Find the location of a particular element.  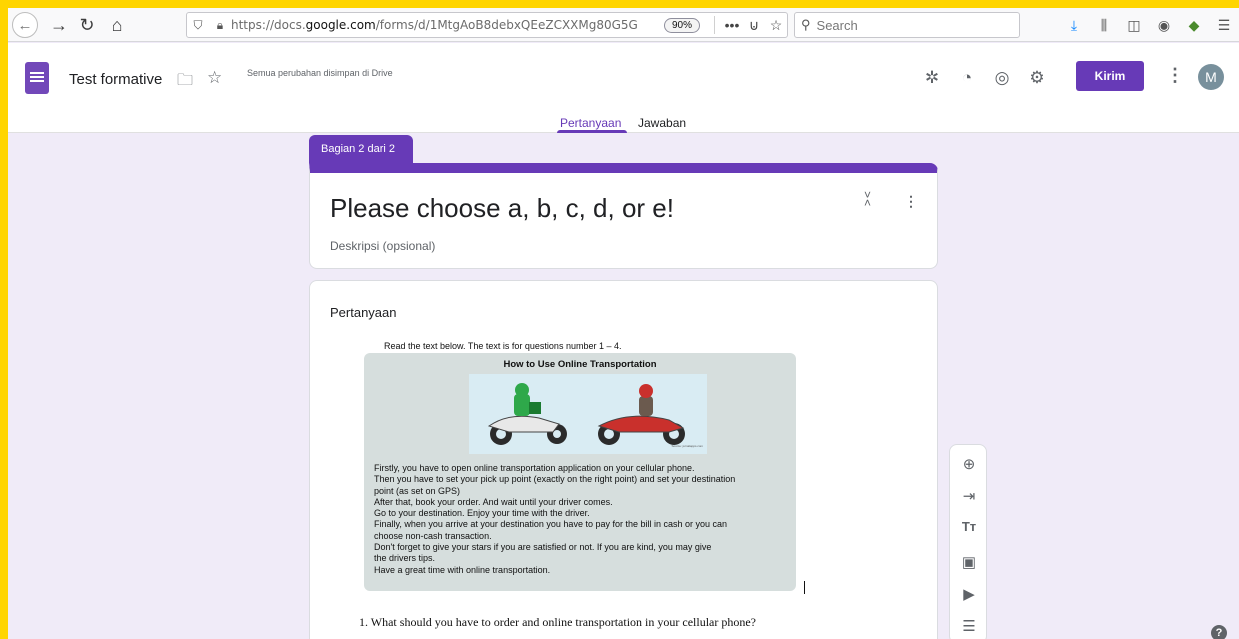

add-title-icon: Tᴛ is located at coordinates (969, 526).